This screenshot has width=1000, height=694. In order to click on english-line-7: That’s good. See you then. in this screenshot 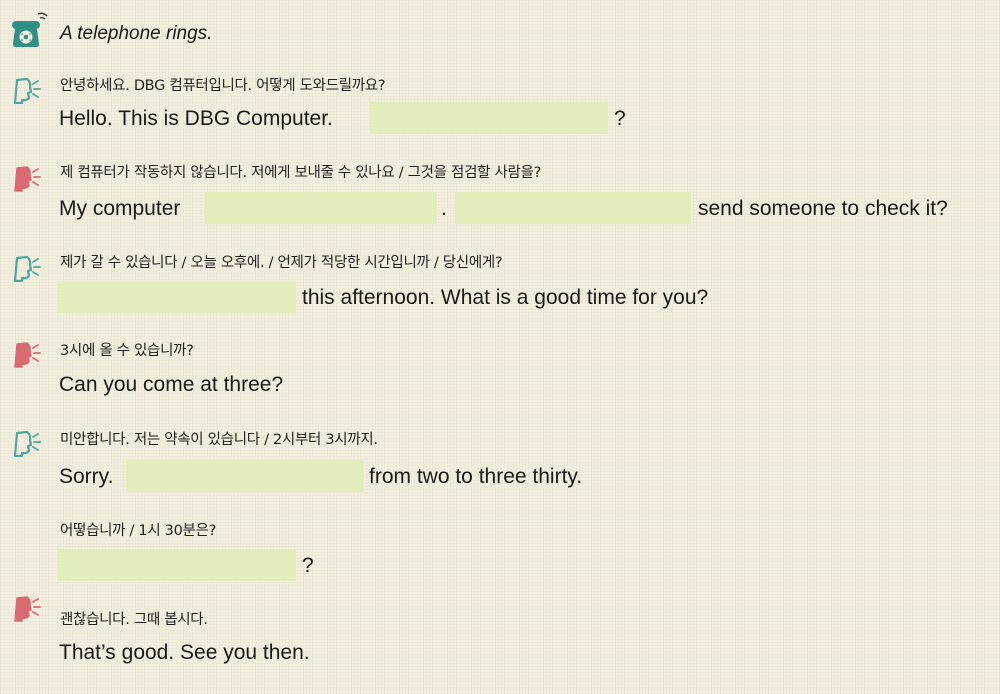, I will do `click(184, 652)`.